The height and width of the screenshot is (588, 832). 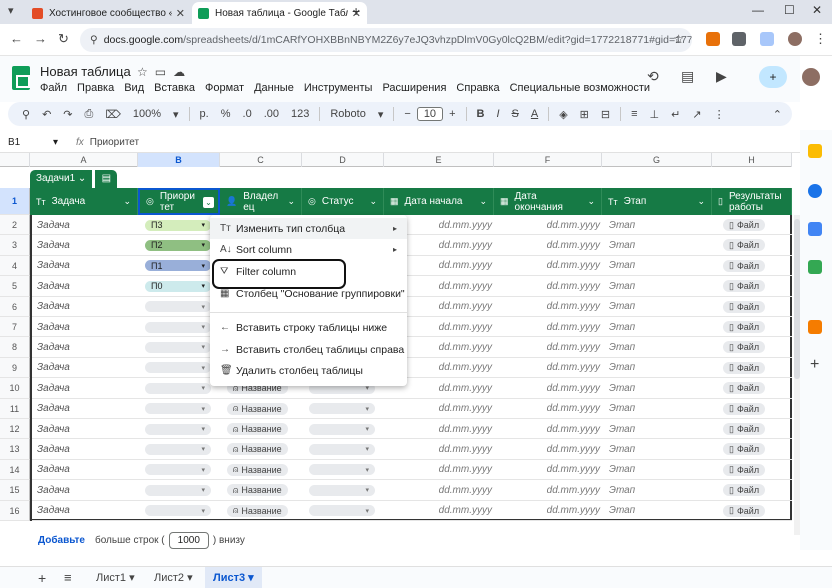 I want to click on menu-item-tools: Инструменты, so click(x=338, y=88).